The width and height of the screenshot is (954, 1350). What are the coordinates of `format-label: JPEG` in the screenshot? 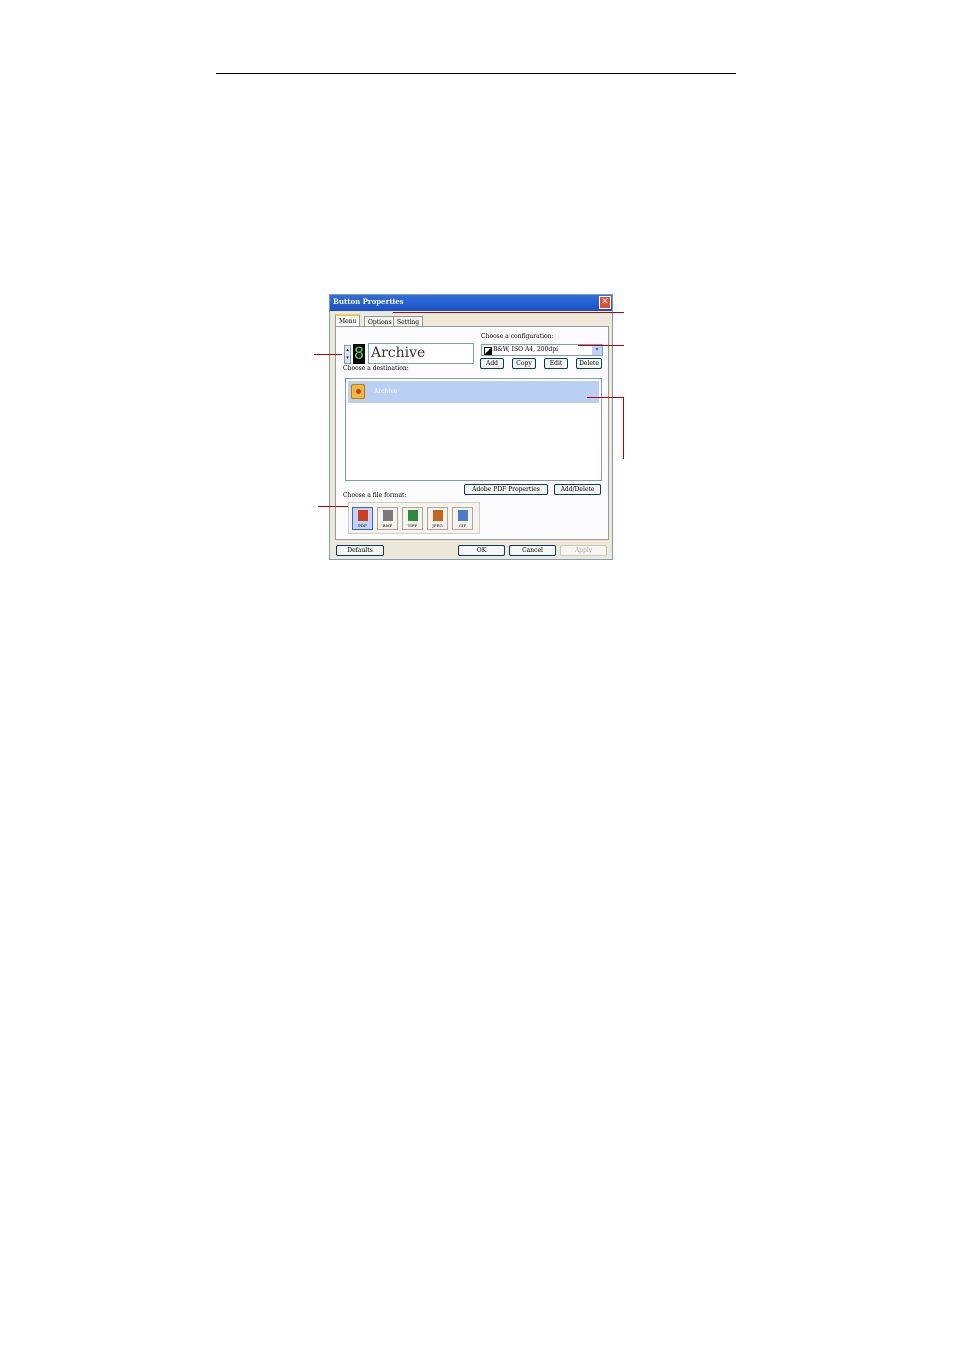 It's located at (437, 525).